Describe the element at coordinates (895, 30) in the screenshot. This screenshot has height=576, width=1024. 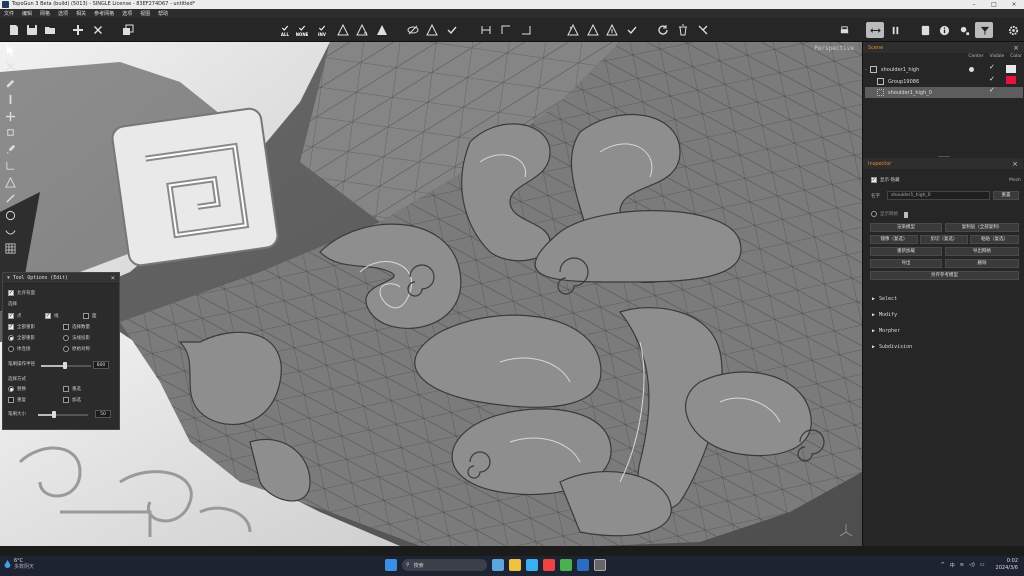
I see `pause-icon` at that location.